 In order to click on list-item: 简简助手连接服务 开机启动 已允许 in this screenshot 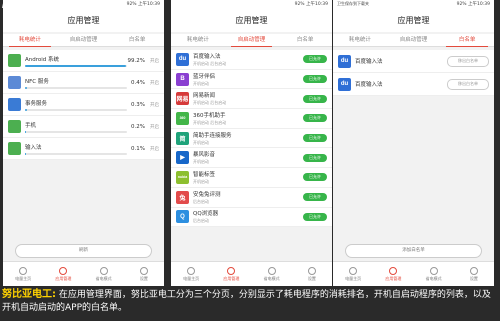, I will do `click(251, 139)`.